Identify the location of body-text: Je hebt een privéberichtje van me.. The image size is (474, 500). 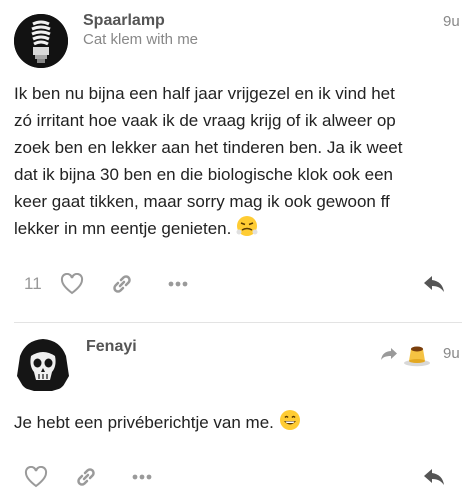
(144, 422).